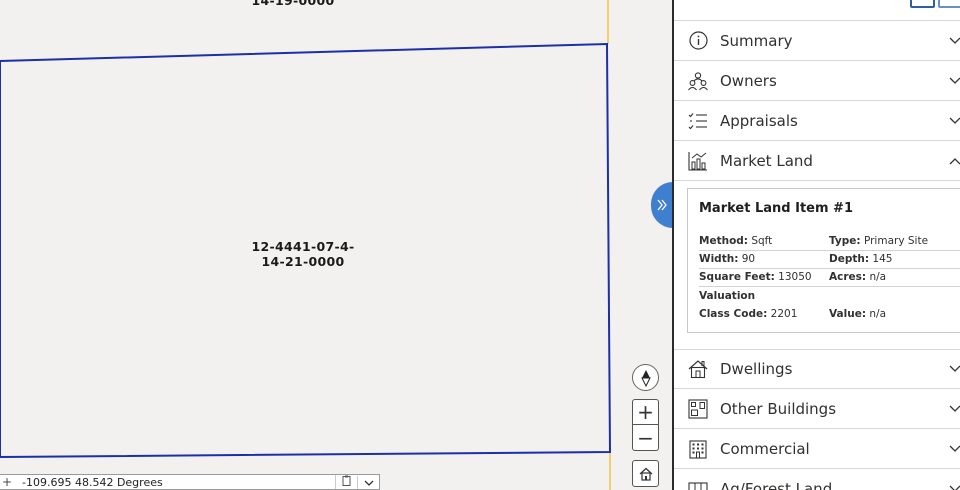  Describe the element at coordinates (748, 259) in the screenshot. I see `width-value: 90` at that location.